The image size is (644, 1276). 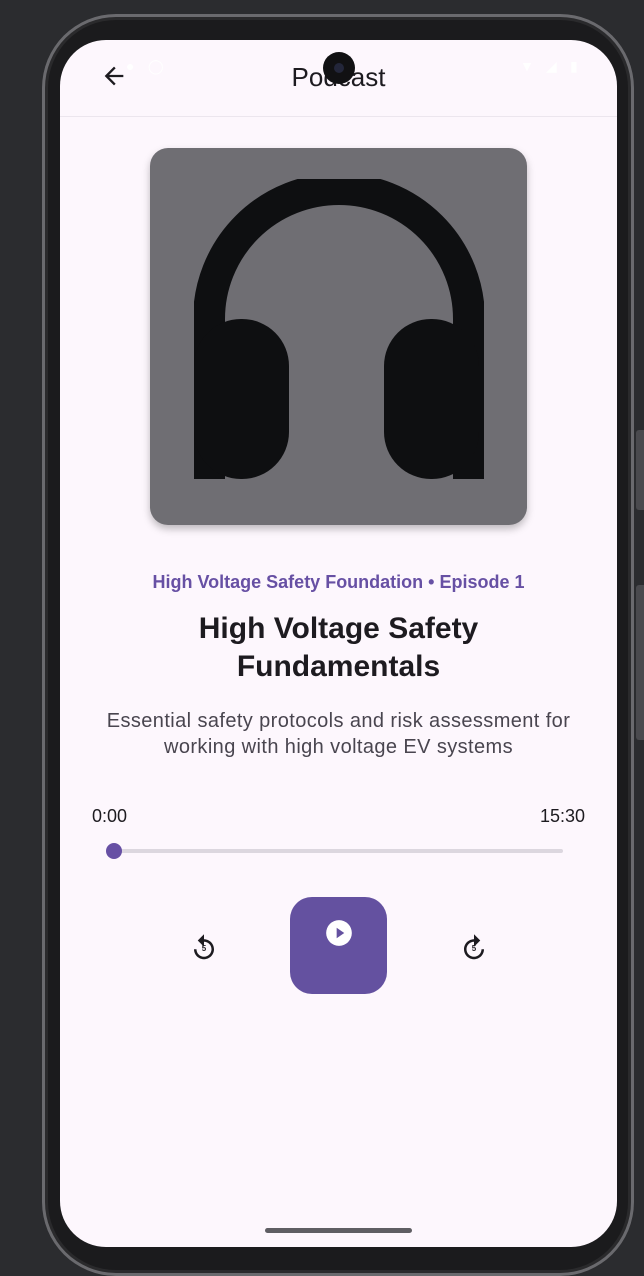 I want to click on status-notification-icon: ●, so click(x=130, y=66).